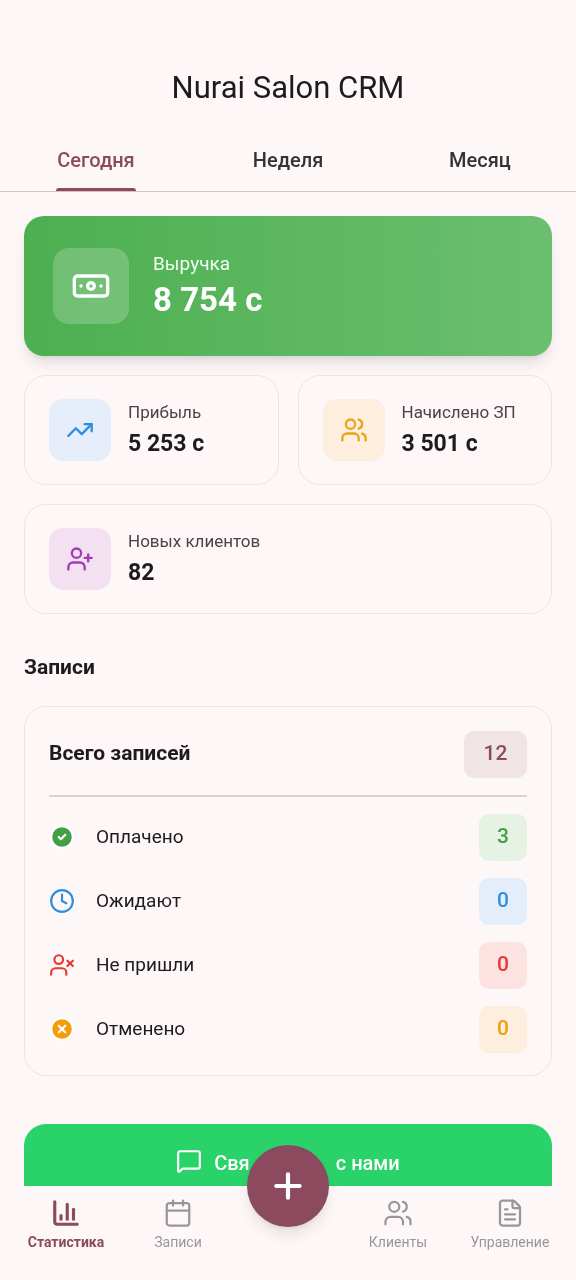  What do you see at coordinates (495, 754) in the screenshot?
I see `total-count: 12` at bounding box center [495, 754].